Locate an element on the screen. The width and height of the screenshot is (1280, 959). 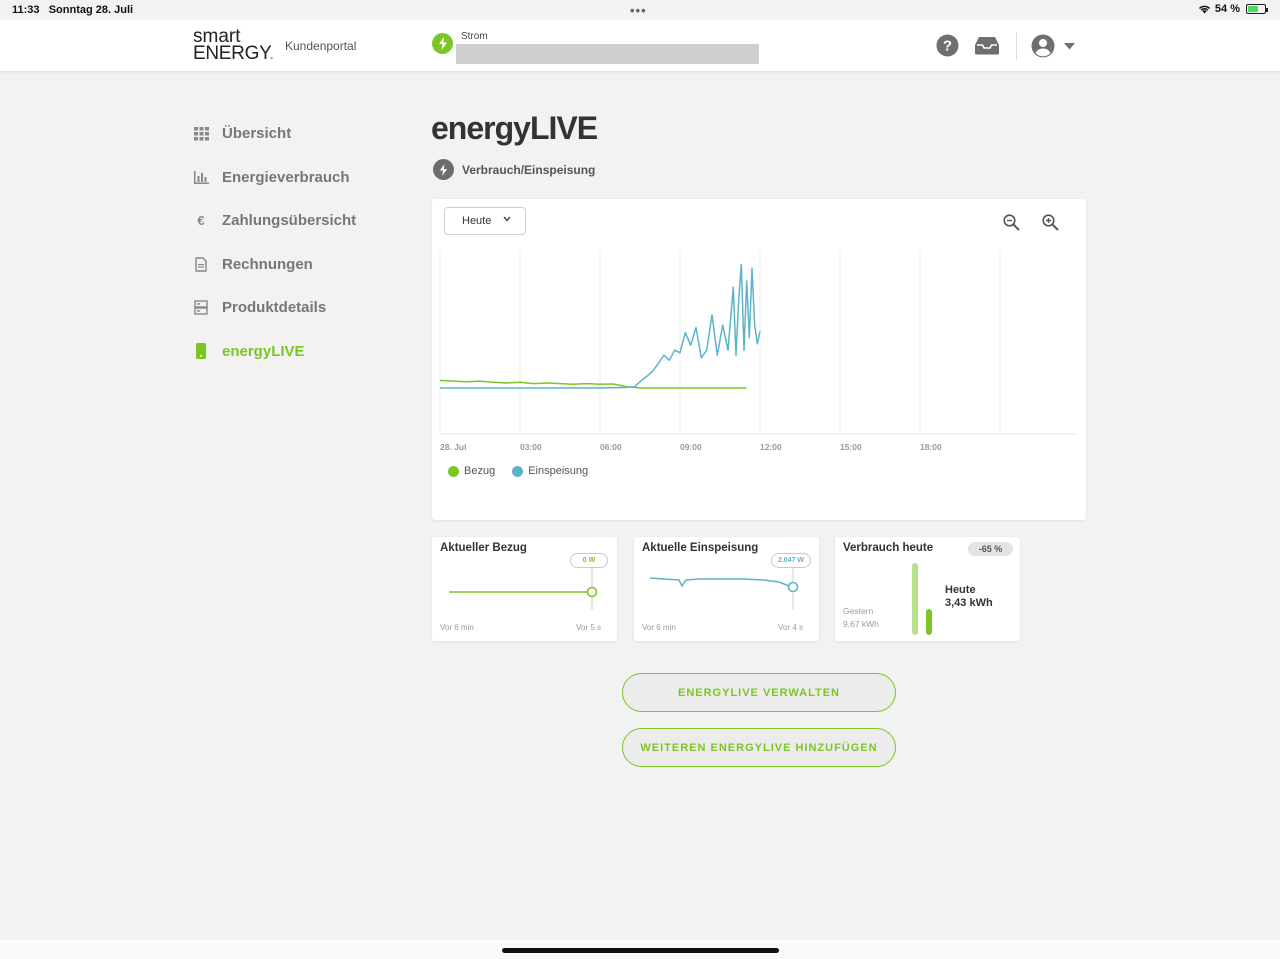
sidebar-item-produktdetails: Produktdetails is located at coordinates (274, 308).